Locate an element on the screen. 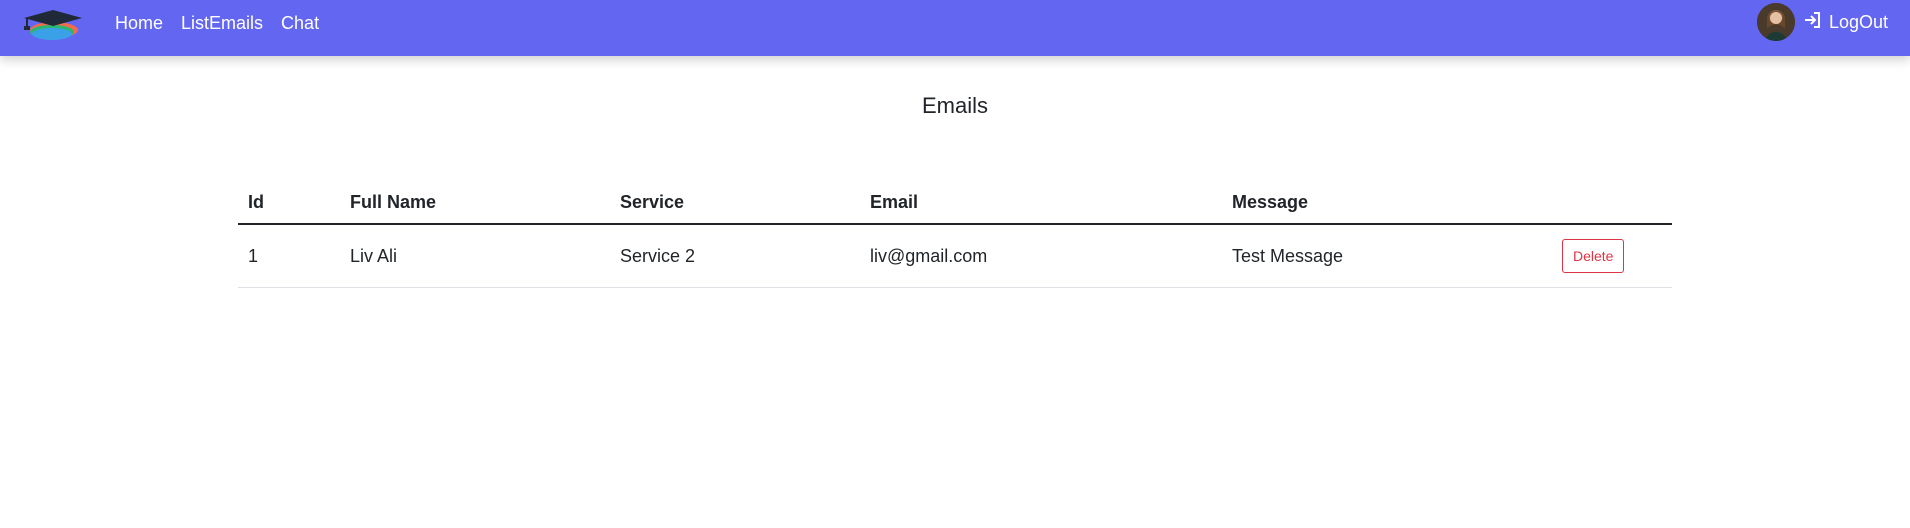  header-email: Email is located at coordinates (1041, 202).